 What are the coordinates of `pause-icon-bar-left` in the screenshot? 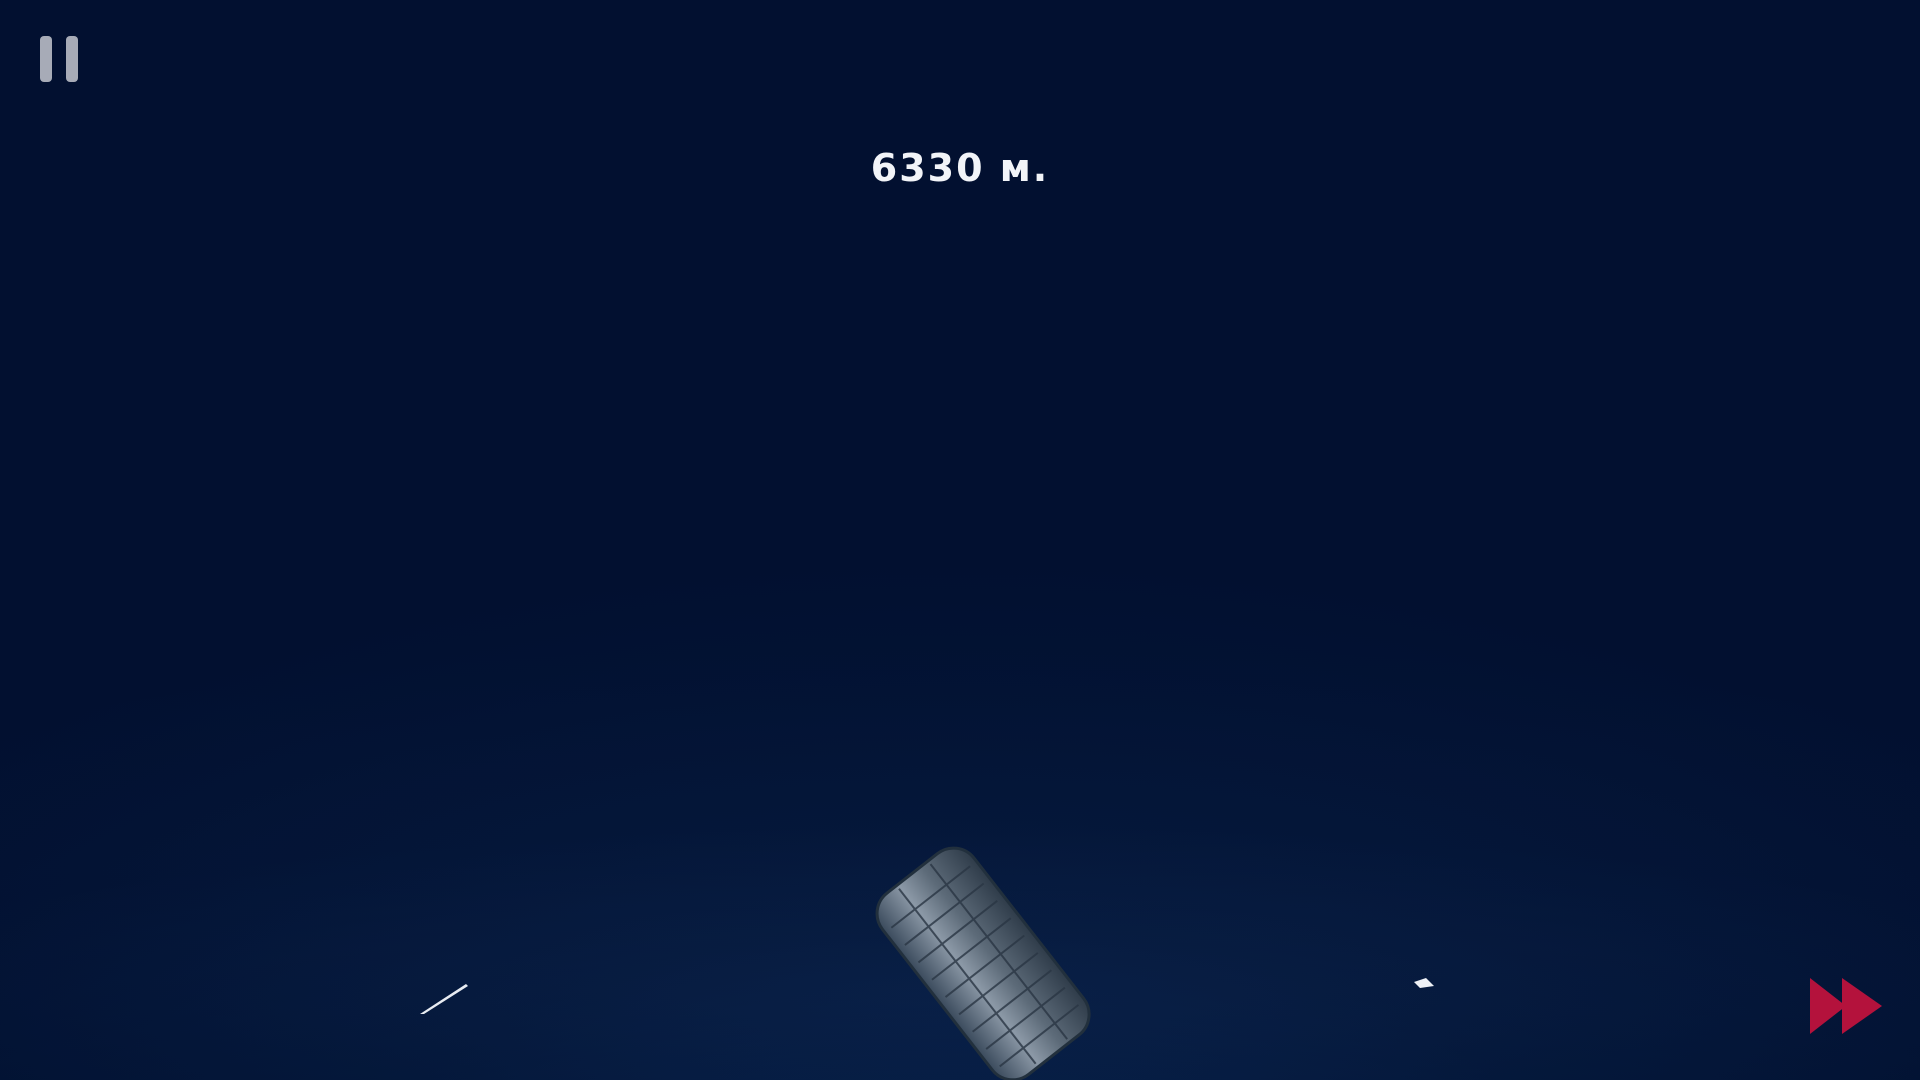 It's located at (46, 59).